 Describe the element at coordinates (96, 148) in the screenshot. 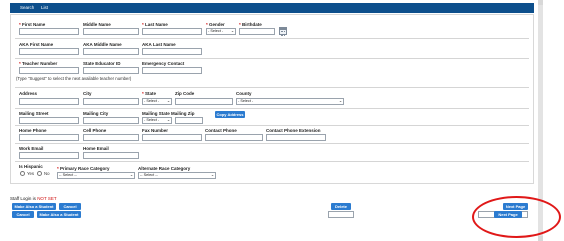

I see `home-email-label: Home Email` at that location.